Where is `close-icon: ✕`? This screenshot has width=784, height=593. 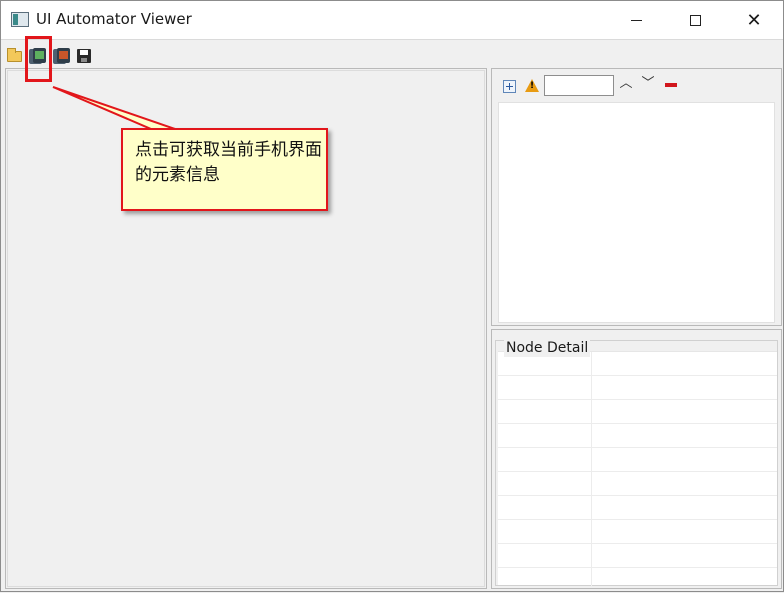
close-icon: ✕ is located at coordinates (754, 20).